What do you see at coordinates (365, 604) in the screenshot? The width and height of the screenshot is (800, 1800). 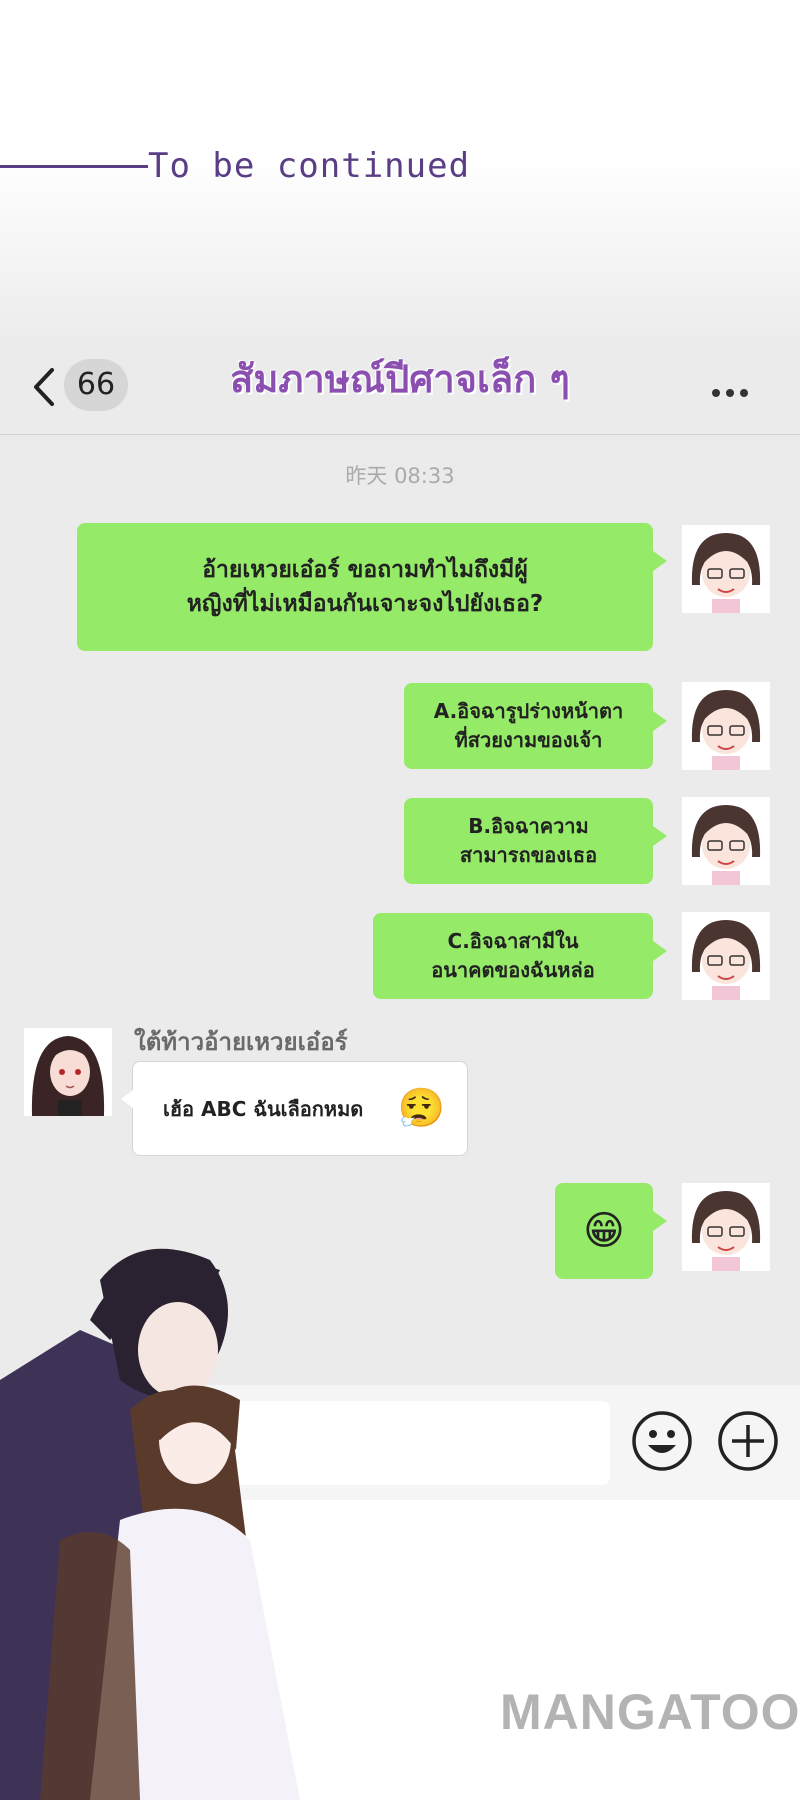 I see `message-line: หญิงที่ไม่เหมือนกันเจาะจงไปยังเธอ?` at bounding box center [365, 604].